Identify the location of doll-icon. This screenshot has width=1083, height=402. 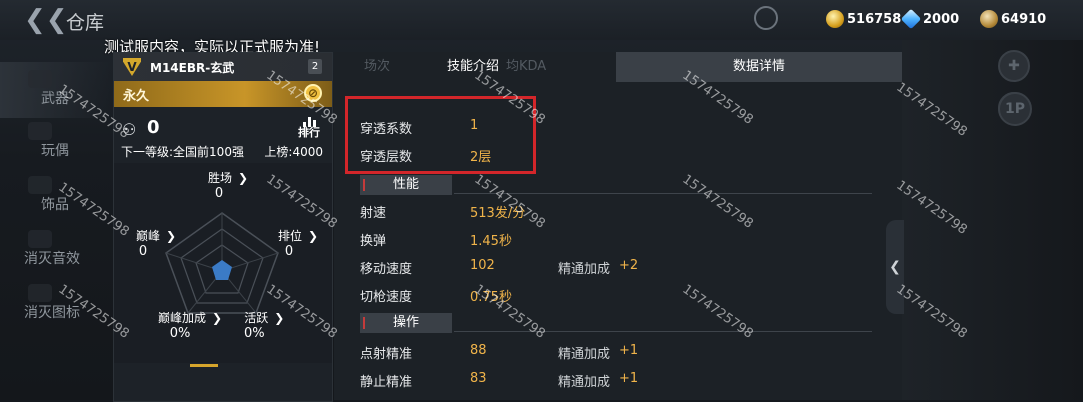
(40, 131).